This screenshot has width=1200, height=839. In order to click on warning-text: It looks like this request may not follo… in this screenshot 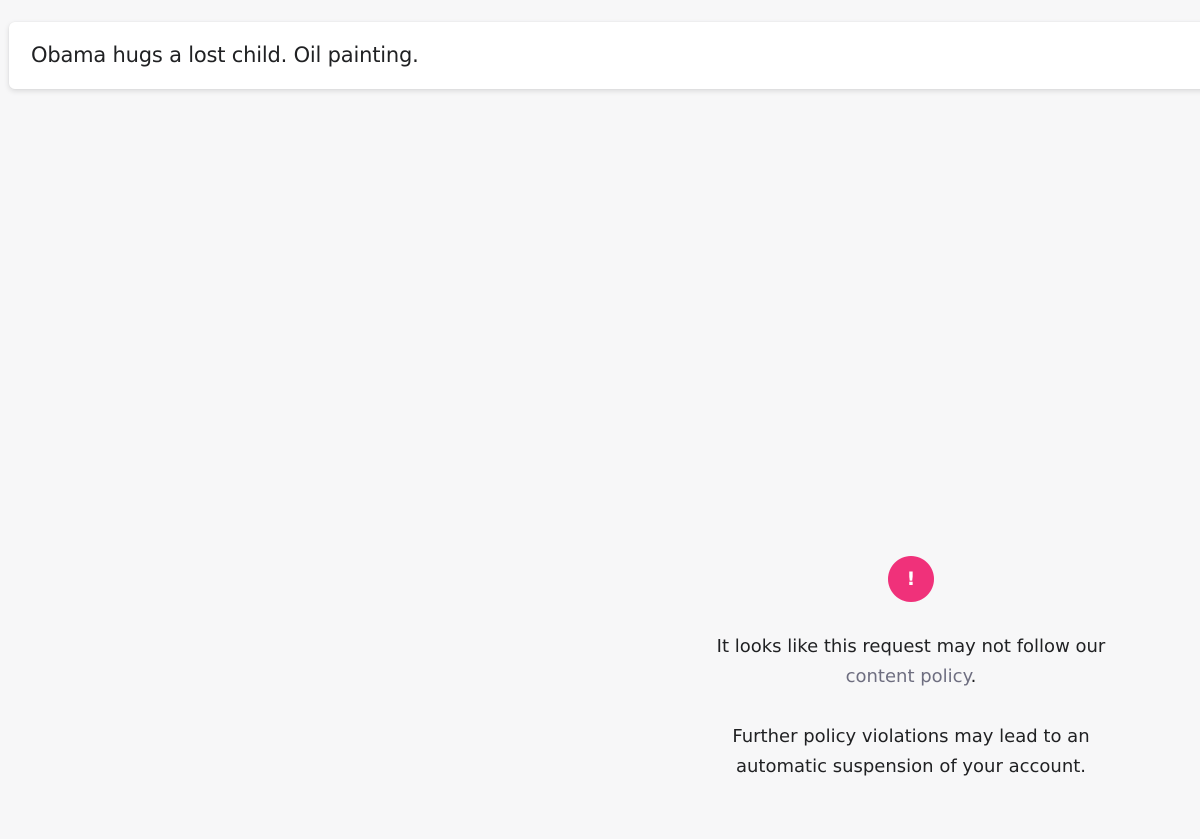, I will do `click(911, 646)`.